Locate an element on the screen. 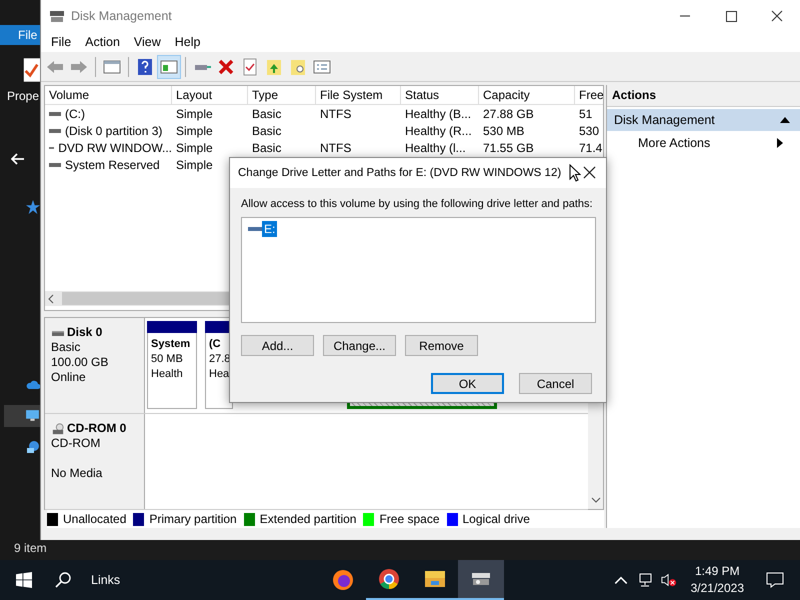  table-cell: 51 is located at coordinates (585, 113).